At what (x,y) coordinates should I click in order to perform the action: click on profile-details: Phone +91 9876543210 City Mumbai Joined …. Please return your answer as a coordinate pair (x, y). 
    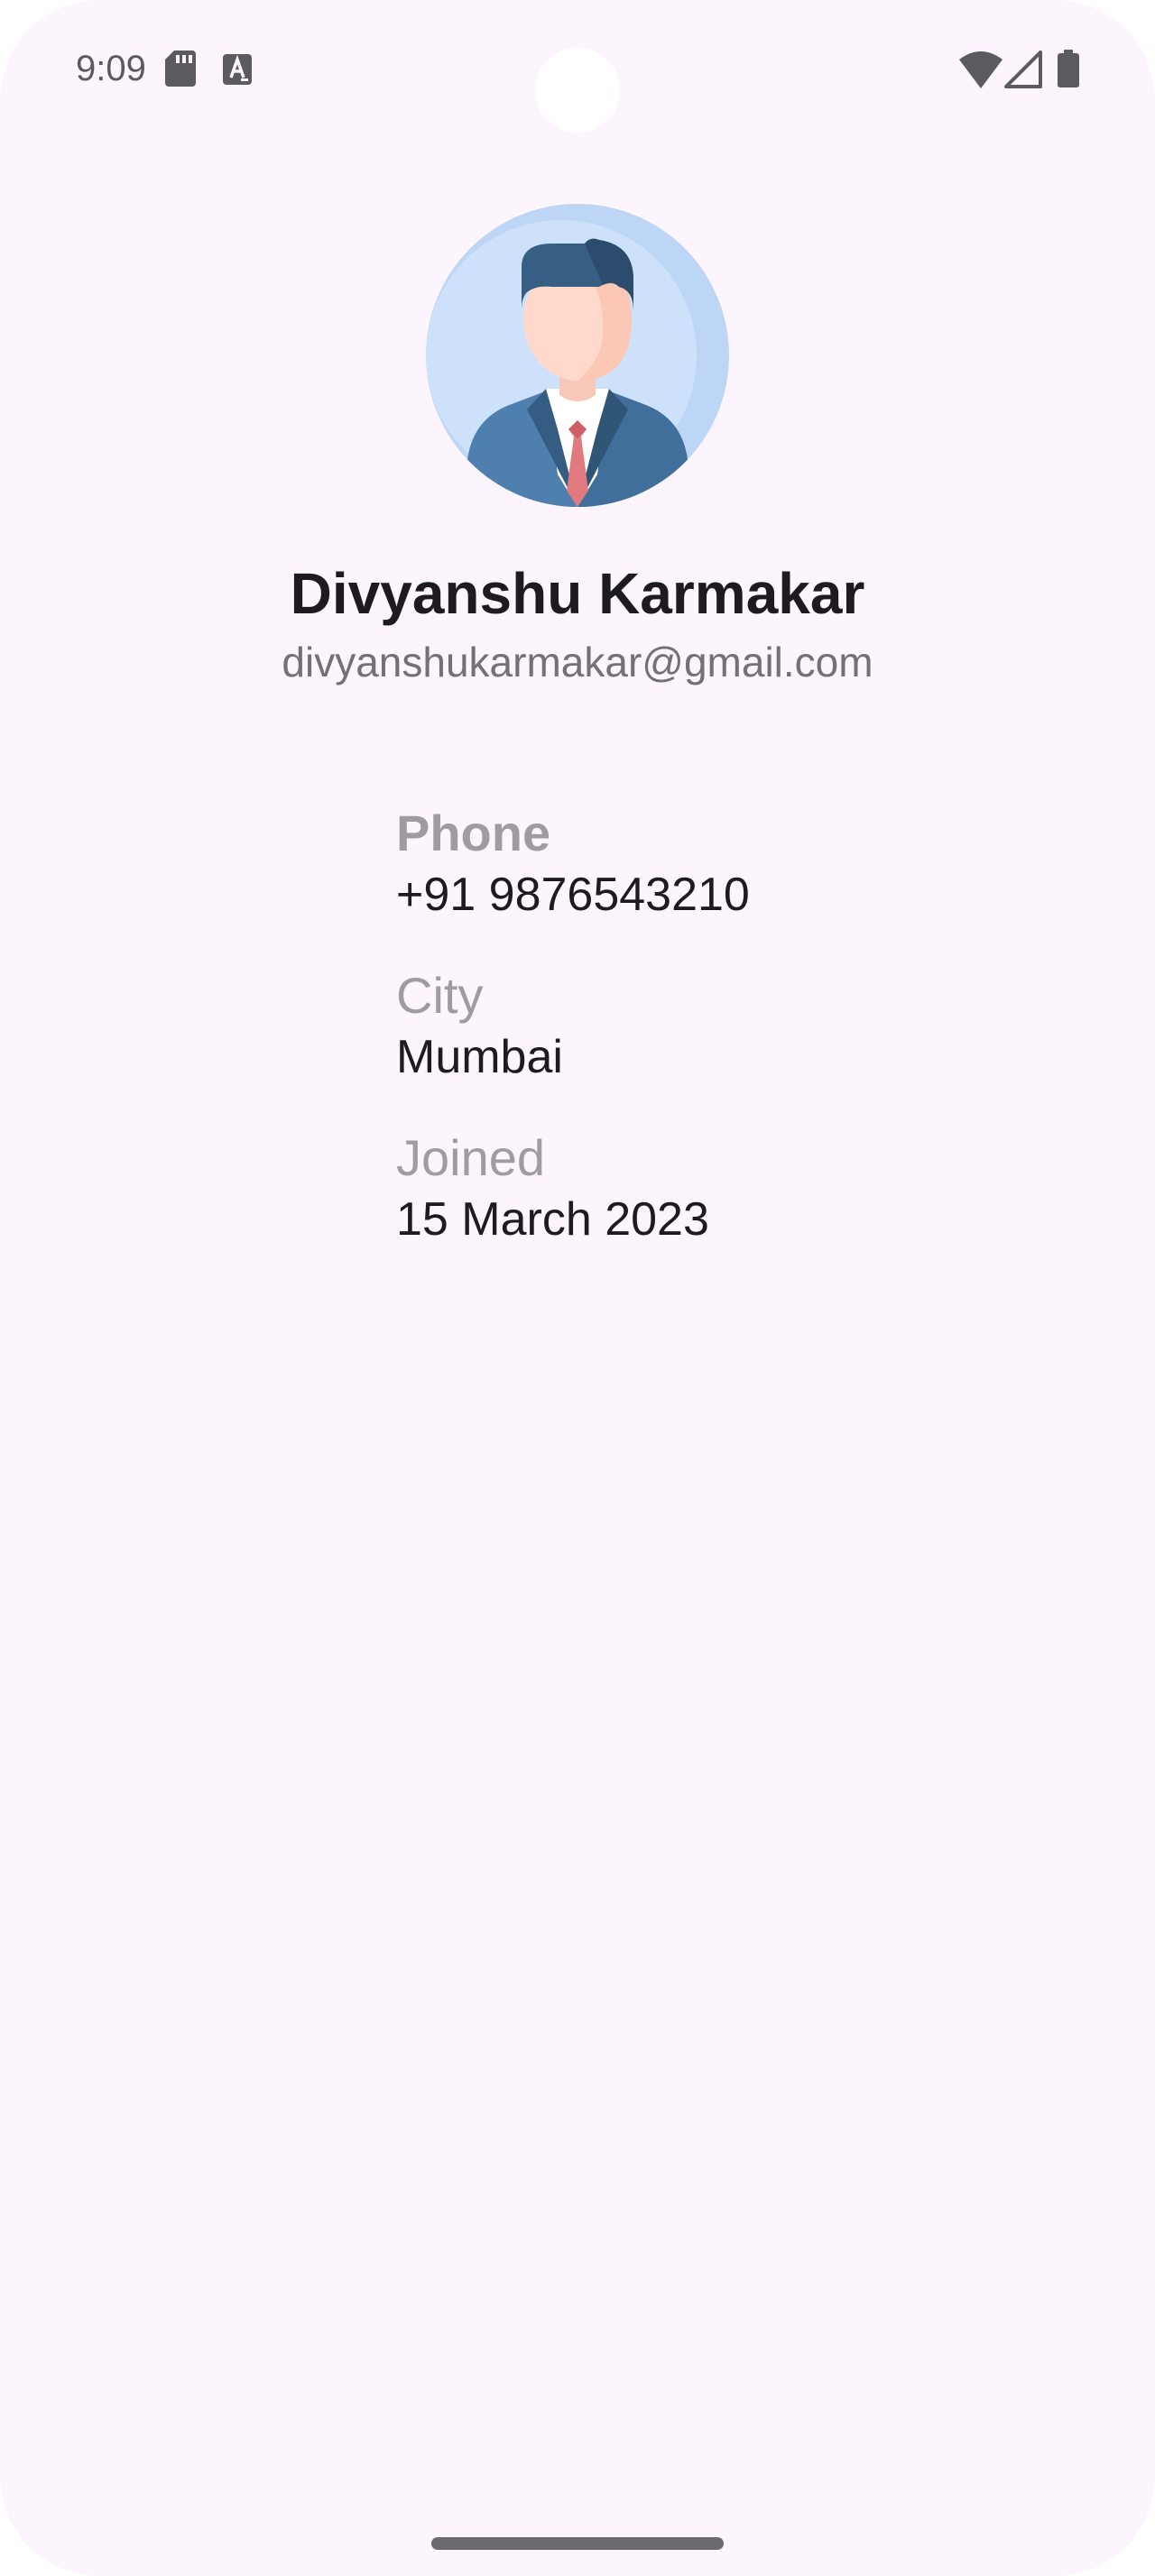
    Looking at the image, I should click on (712, 1044).